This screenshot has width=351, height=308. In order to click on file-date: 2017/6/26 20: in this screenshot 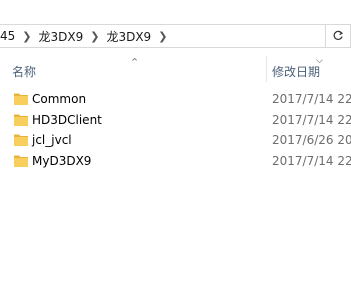, I will do `click(311, 140)`.